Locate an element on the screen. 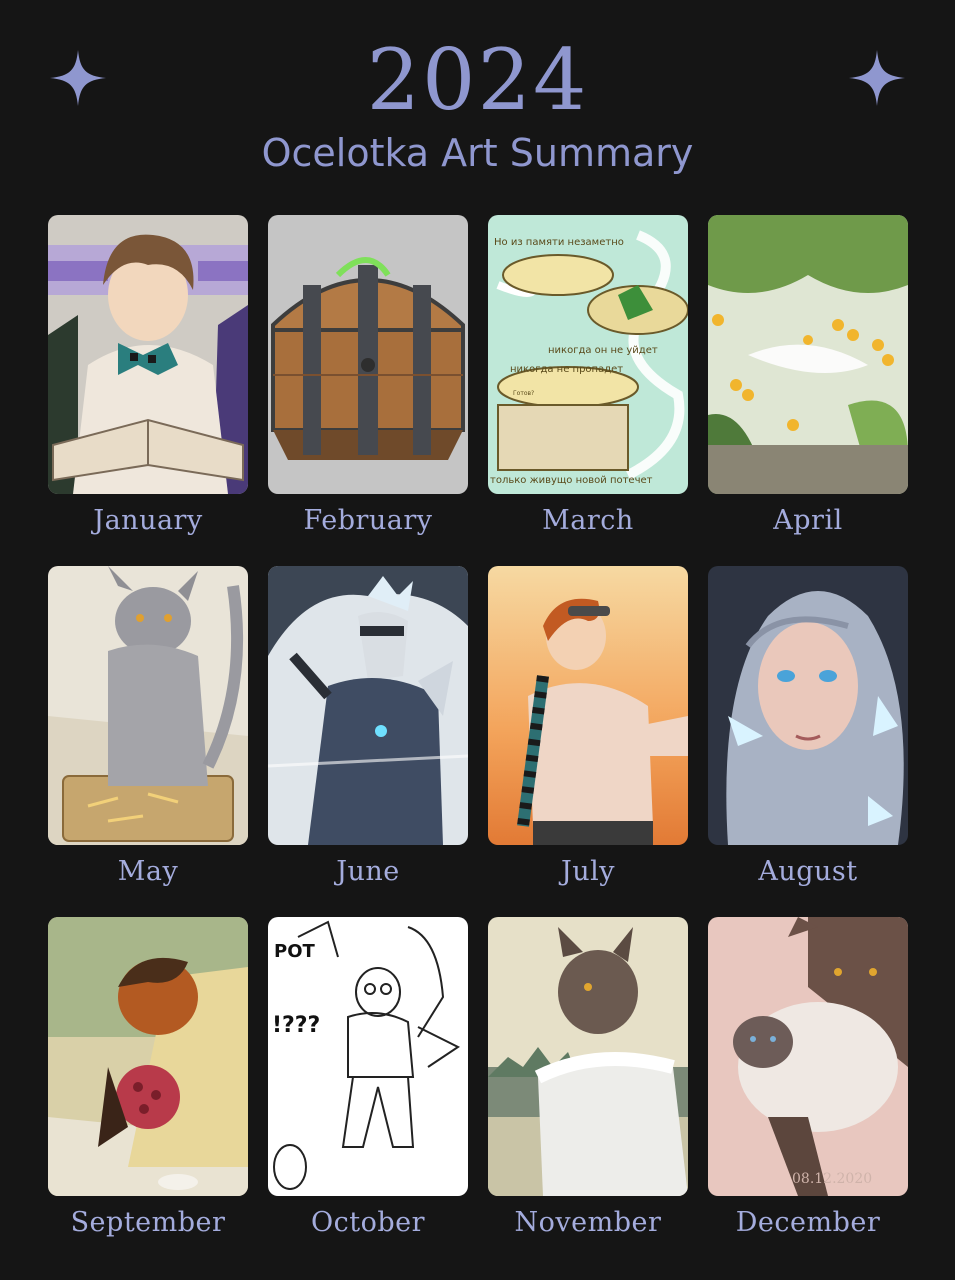 The height and width of the screenshot is (1280, 955). month-card-january: January is located at coordinates (148, 376).